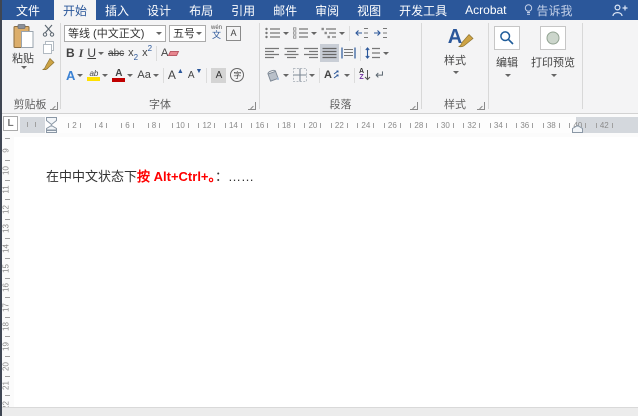 This screenshot has height=416, width=638. Describe the element at coordinates (423, 10) in the screenshot. I see `tab-开发工具: 开发工具` at that location.